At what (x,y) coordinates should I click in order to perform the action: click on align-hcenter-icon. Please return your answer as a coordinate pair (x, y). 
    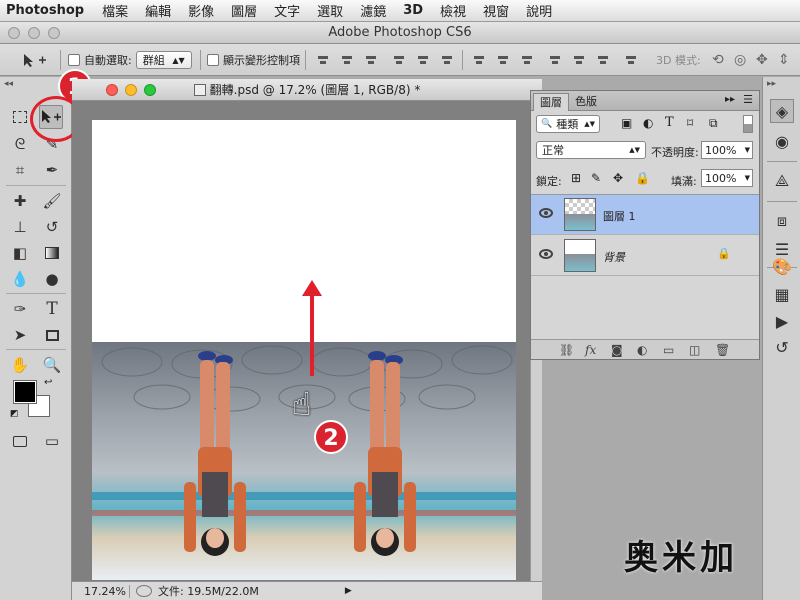
    Looking at the image, I should click on (423, 60).